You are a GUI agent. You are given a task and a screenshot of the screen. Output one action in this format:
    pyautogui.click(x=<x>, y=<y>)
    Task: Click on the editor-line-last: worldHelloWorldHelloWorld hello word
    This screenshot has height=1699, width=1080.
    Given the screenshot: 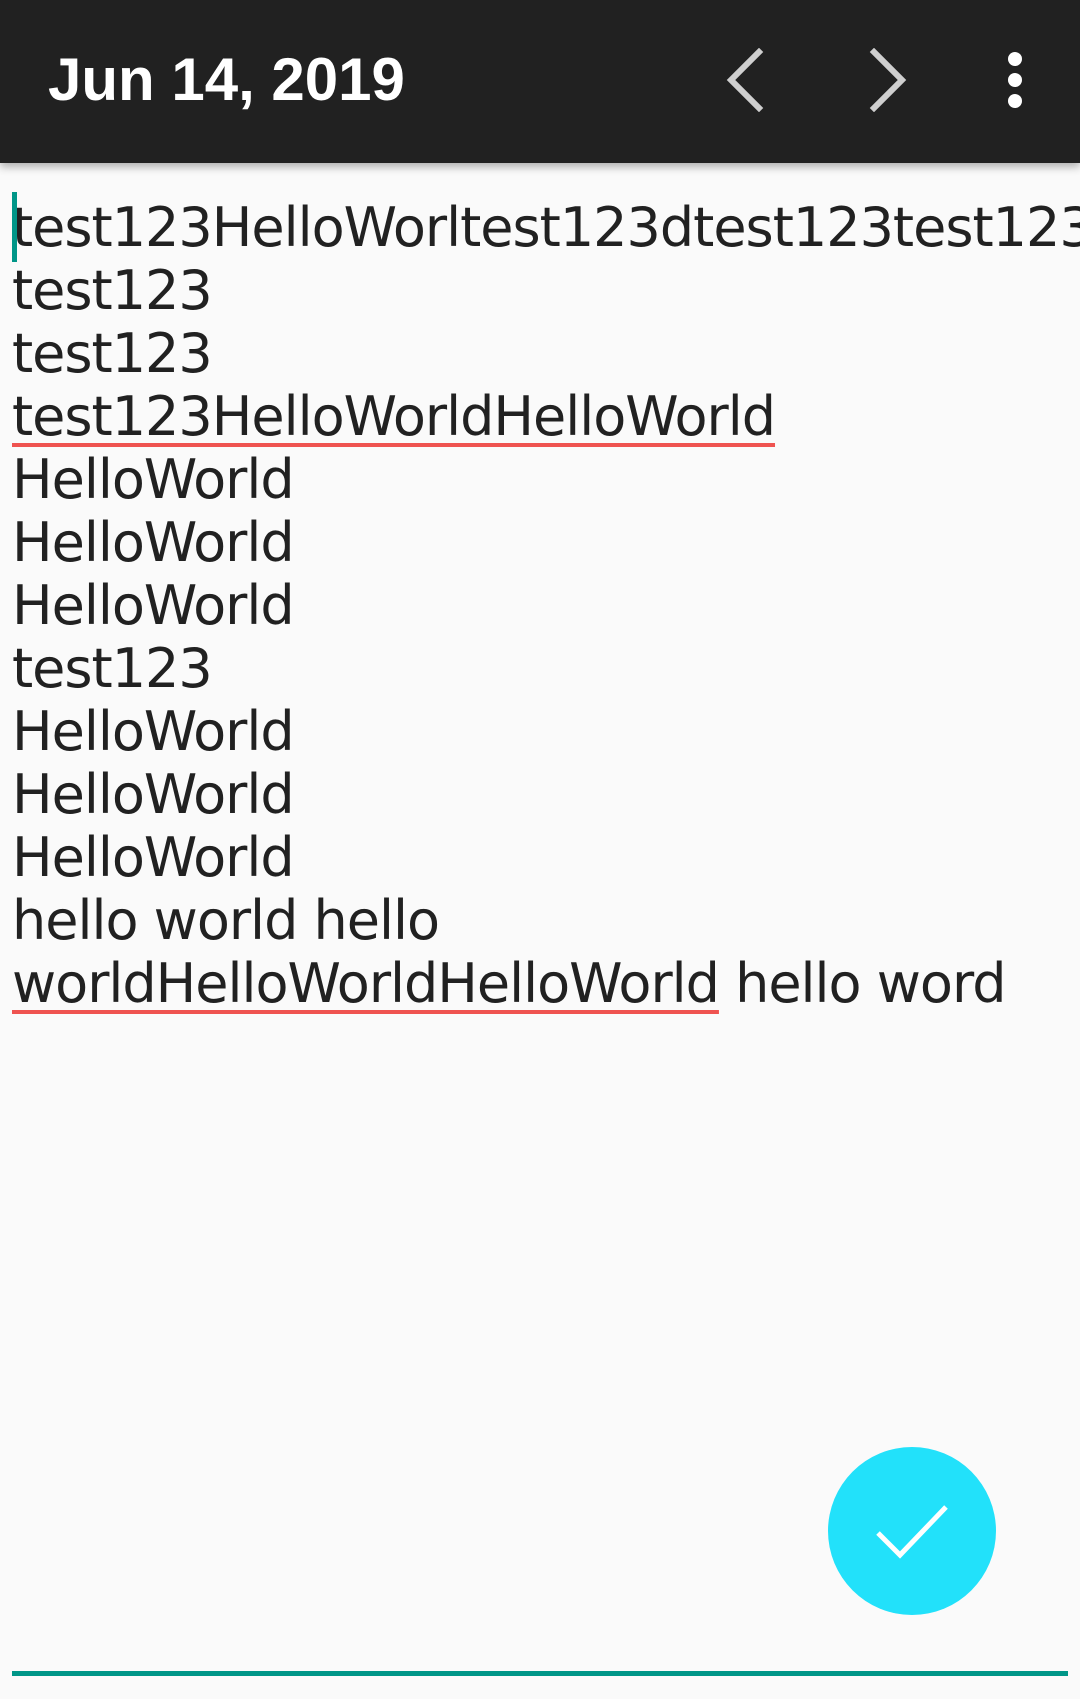 What is the action you would take?
    pyautogui.click(x=537, y=983)
    